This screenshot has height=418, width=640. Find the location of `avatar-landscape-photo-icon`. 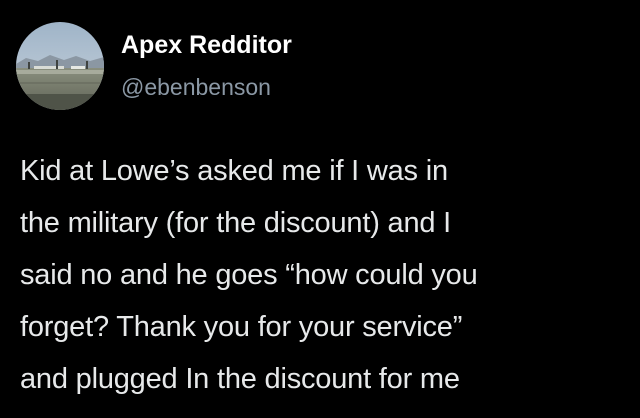

avatar-landscape-photo-icon is located at coordinates (60, 66).